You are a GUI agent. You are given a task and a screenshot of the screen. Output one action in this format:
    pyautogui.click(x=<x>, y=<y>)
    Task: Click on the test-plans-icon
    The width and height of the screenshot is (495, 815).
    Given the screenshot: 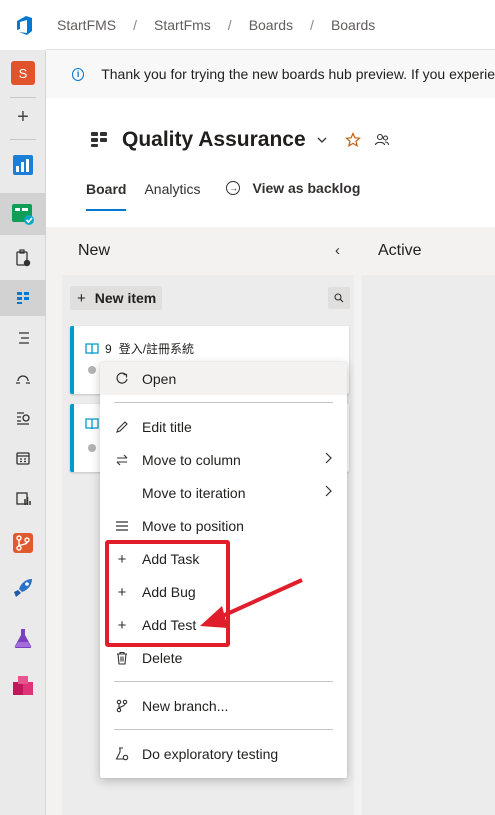 What is the action you would take?
    pyautogui.click(x=23, y=638)
    